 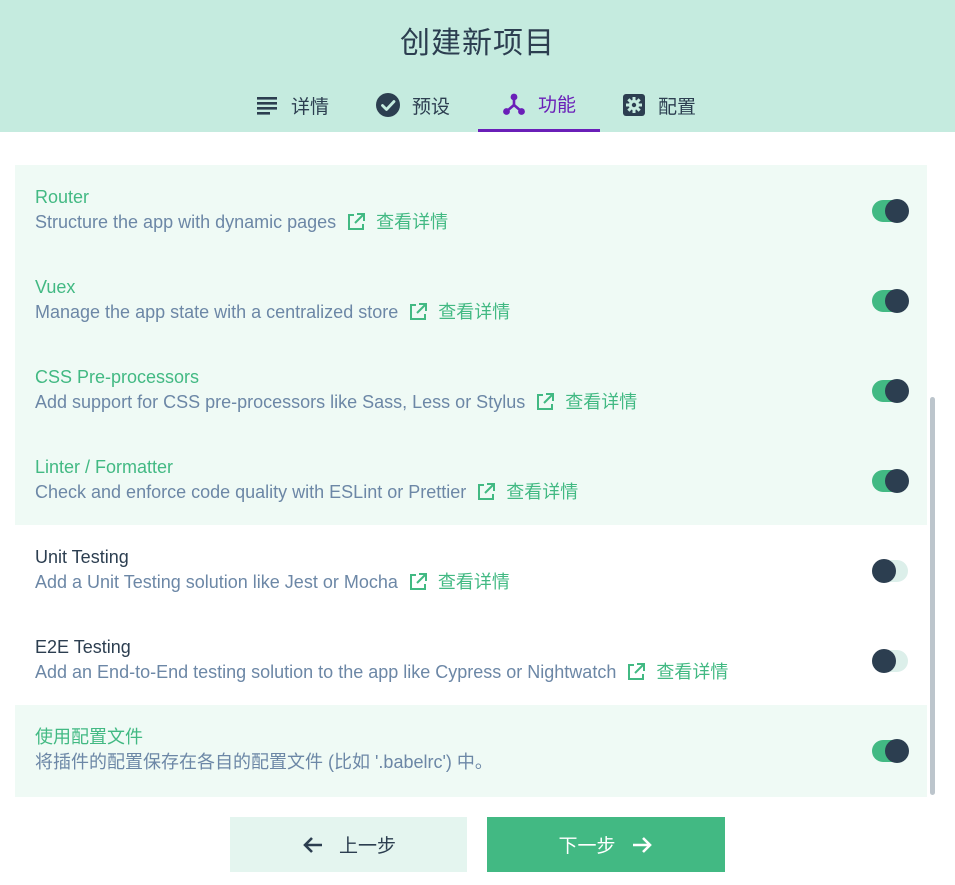 What do you see at coordinates (634, 105) in the screenshot?
I see `gear-icon` at bounding box center [634, 105].